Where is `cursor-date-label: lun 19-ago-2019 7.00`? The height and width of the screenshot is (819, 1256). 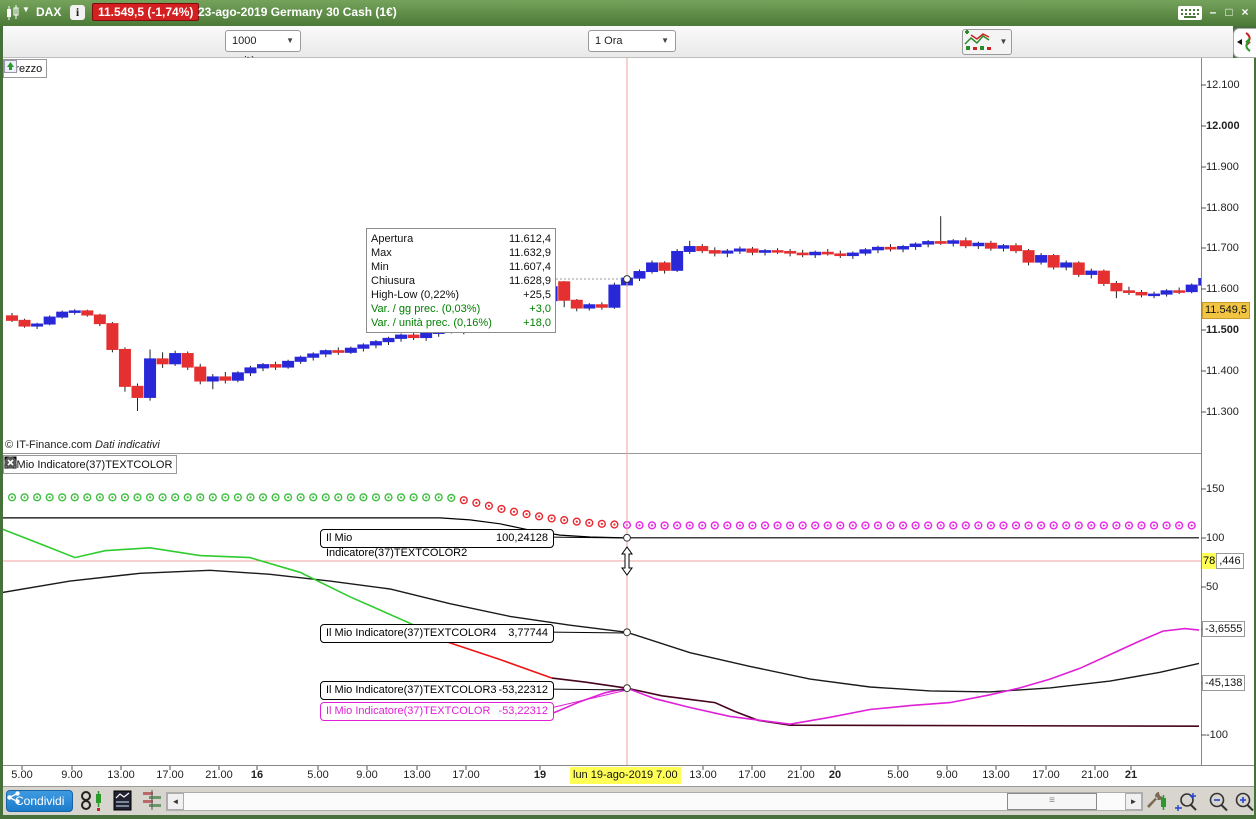
cursor-date-label: lun 19-ago-2019 7.00 is located at coordinates (625, 775).